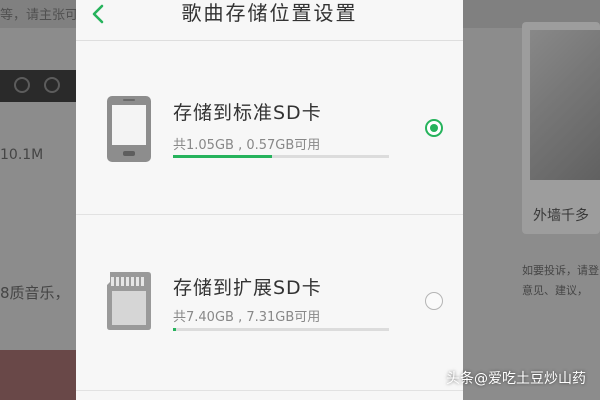  Describe the element at coordinates (269, 13) in the screenshot. I see `dialog-title: 歌曲存储位置设置` at that location.